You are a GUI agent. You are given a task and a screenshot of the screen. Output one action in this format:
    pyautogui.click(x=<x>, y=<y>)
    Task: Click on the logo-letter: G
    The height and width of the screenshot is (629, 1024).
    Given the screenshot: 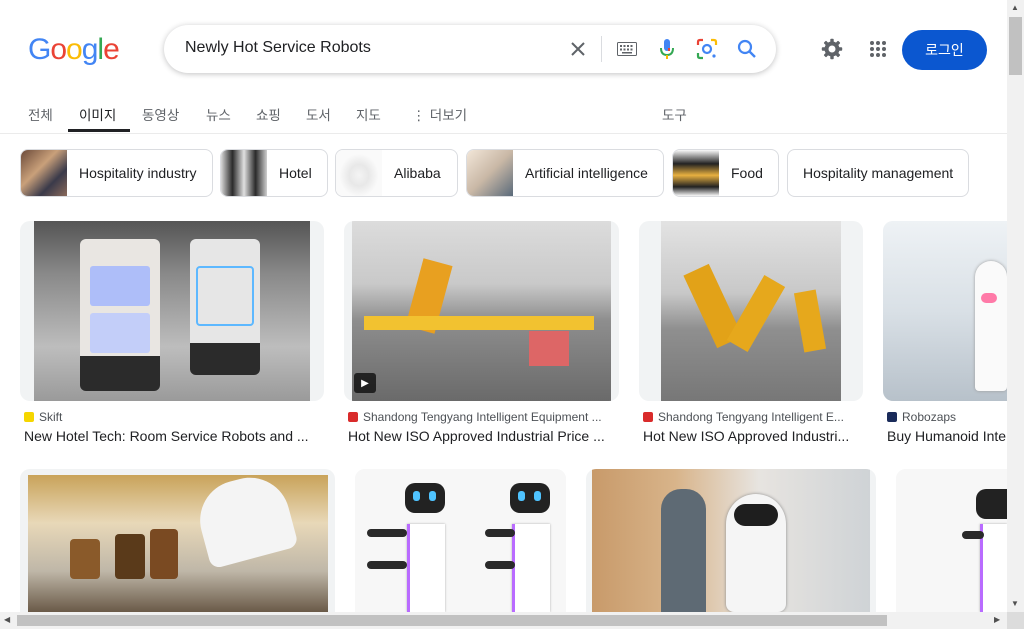 What is the action you would take?
    pyautogui.click(x=39, y=49)
    